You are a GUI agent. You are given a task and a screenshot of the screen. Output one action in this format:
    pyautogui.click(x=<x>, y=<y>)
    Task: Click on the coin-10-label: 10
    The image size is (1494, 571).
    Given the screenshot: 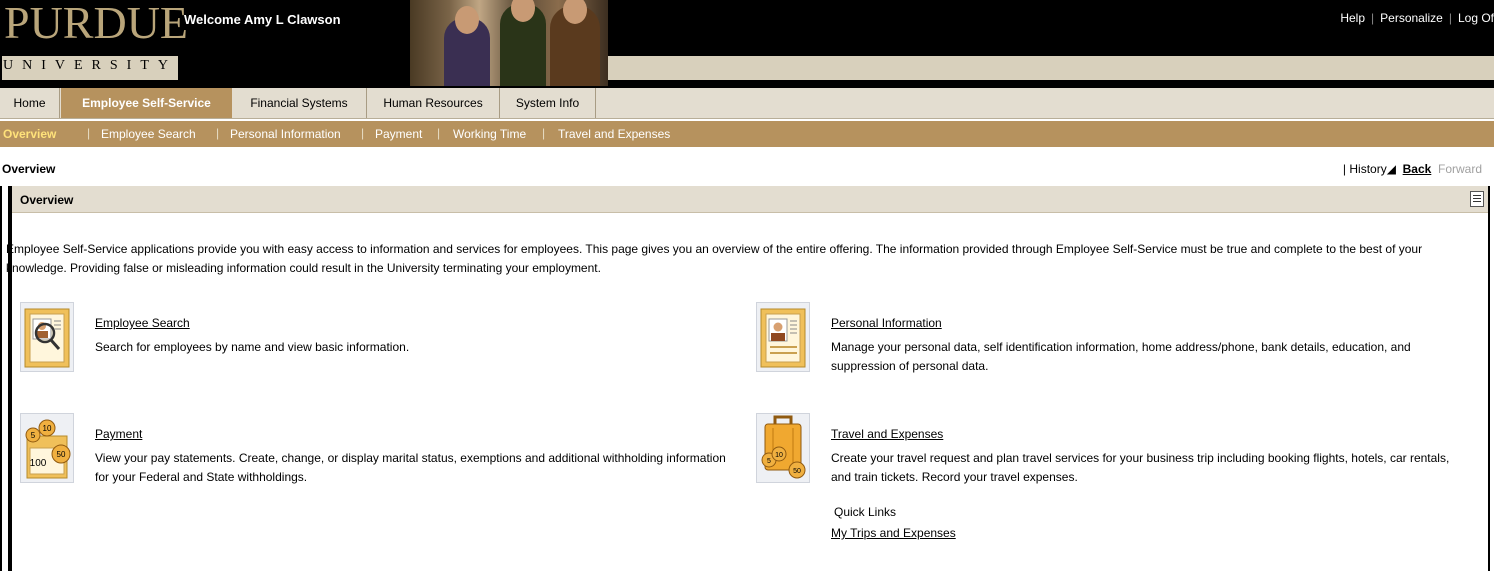 What is the action you would take?
    pyautogui.click(x=47, y=428)
    